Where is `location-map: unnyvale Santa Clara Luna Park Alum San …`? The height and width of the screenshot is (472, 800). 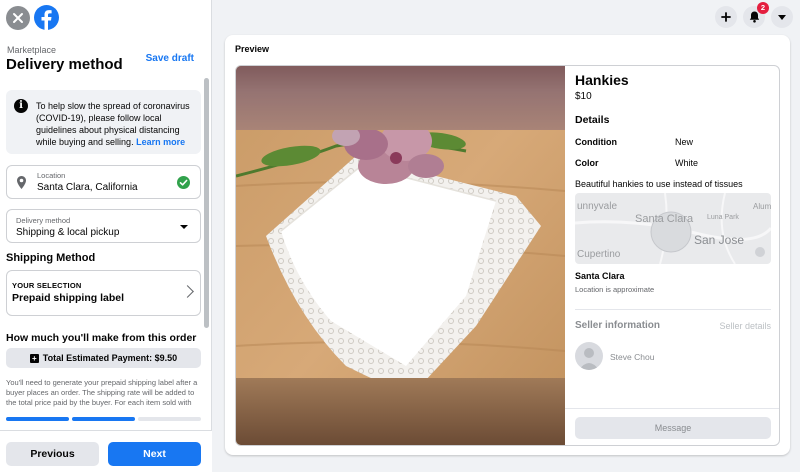
location-map: unnyvale Santa Clara Luna Park Alum San … is located at coordinates (673, 228).